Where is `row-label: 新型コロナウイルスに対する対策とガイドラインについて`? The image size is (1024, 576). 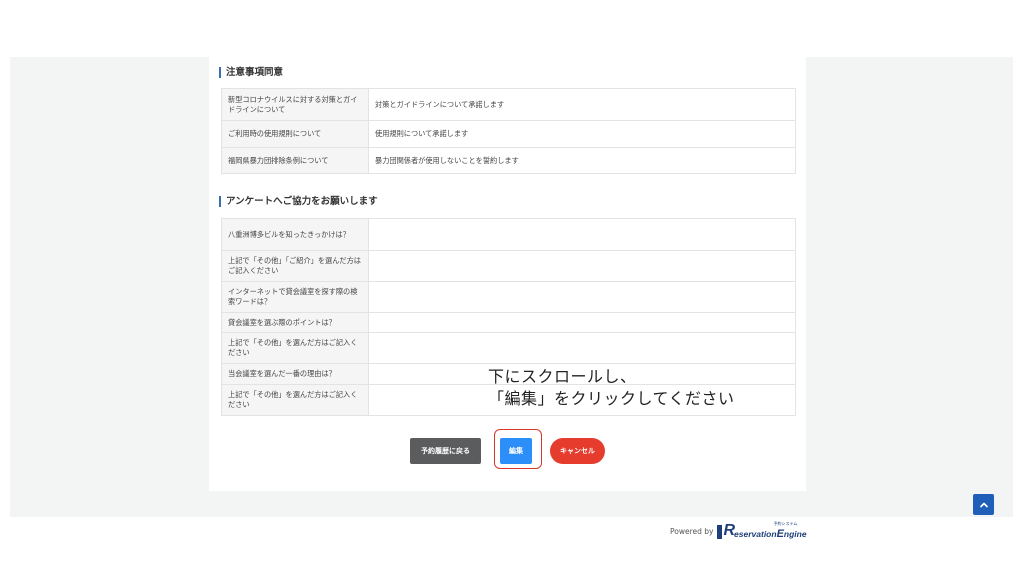 row-label: 新型コロナウイルスに対する対策とガイドラインについて is located at coordinates (295, 104).